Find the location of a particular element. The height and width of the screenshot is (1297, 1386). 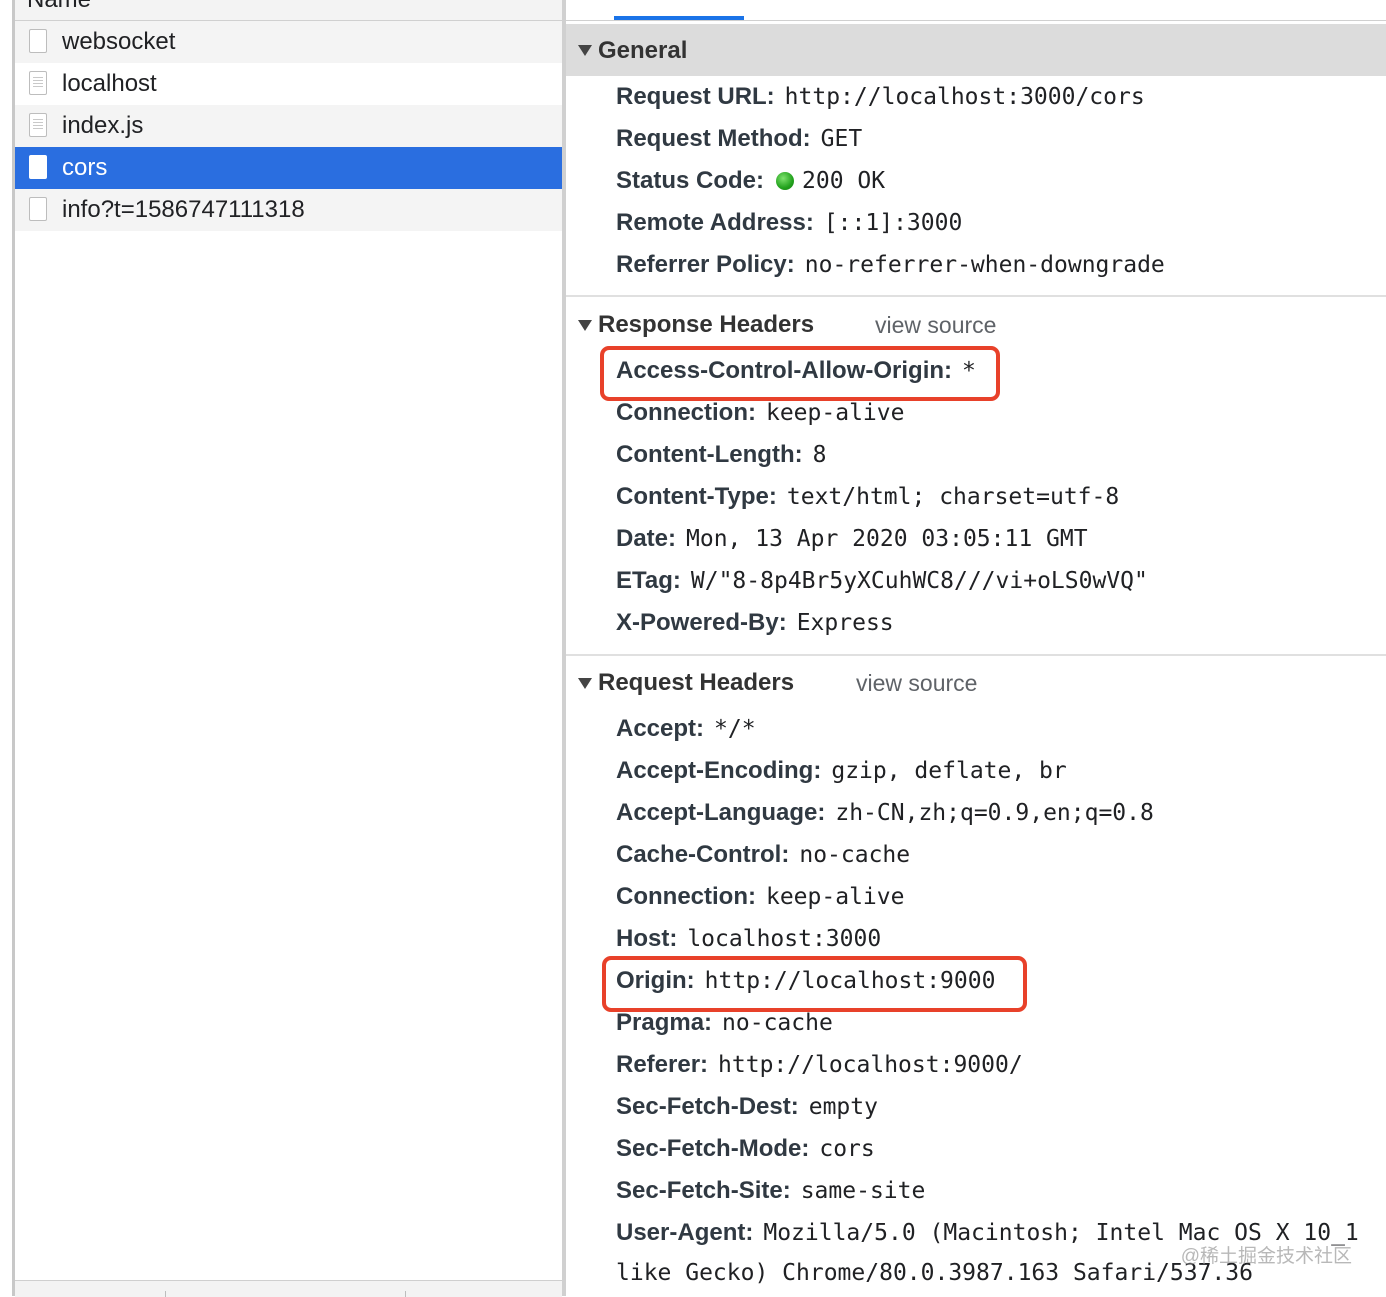

header-value: same-site is located at coordinates (863, 1191).